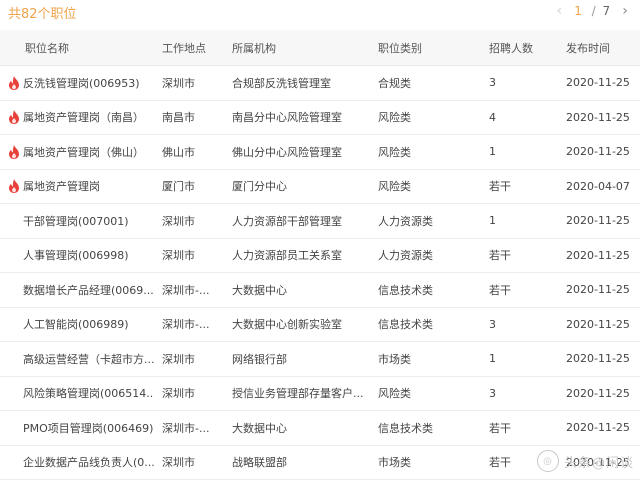 The height and width of the screenshot is (480, 640). Describe the element at coordinates (301, 83) in the screenshot. I see `org-cell: 合规部反洗钱管理室` at that location.